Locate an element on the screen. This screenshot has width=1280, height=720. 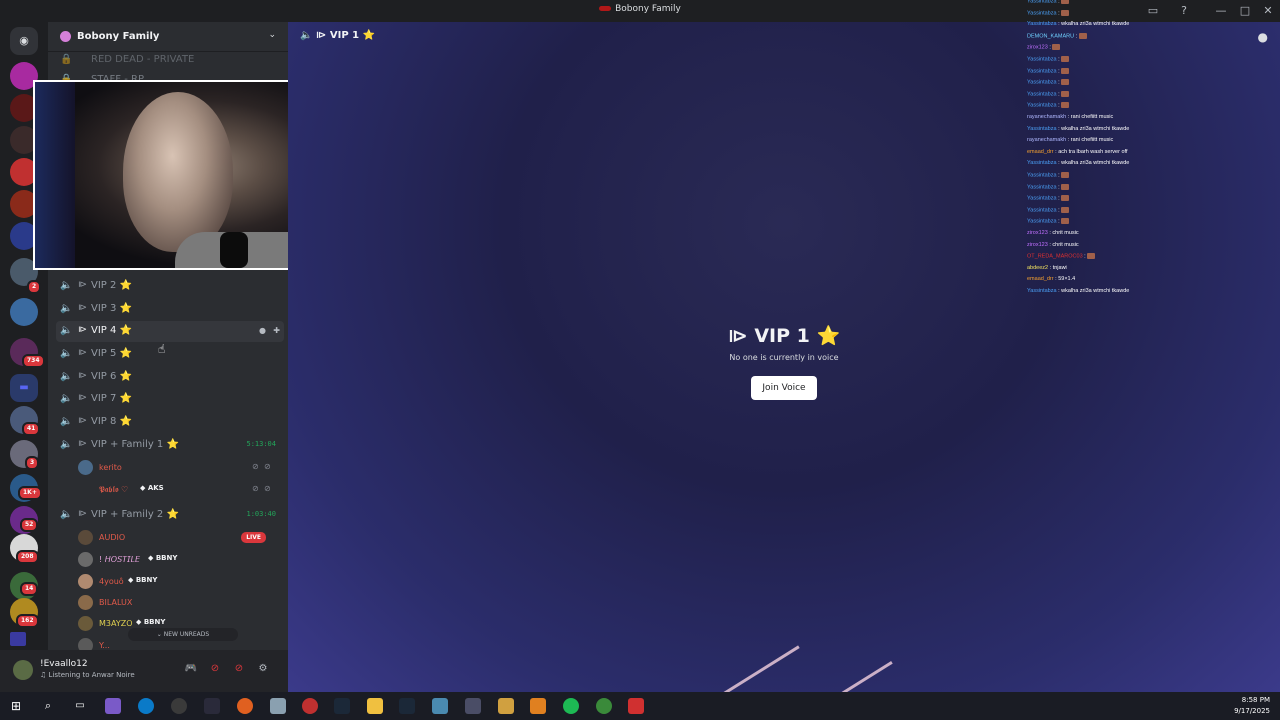
voice-channel-title-text: VIP 1 ⭐ is located at coordinates (797, 336).